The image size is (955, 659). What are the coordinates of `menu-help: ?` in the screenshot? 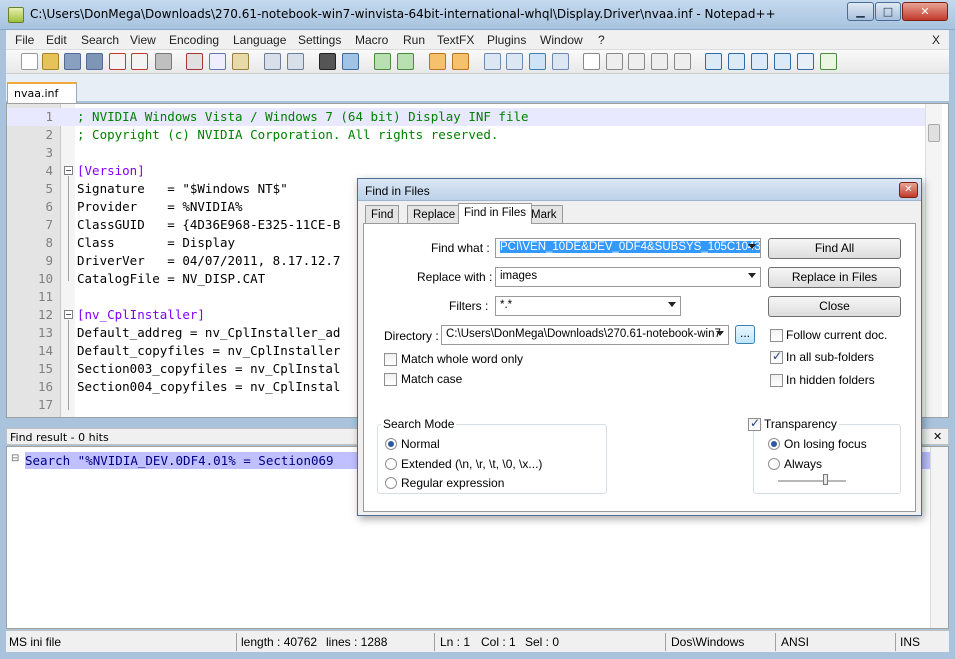 It's located at (601, 40).